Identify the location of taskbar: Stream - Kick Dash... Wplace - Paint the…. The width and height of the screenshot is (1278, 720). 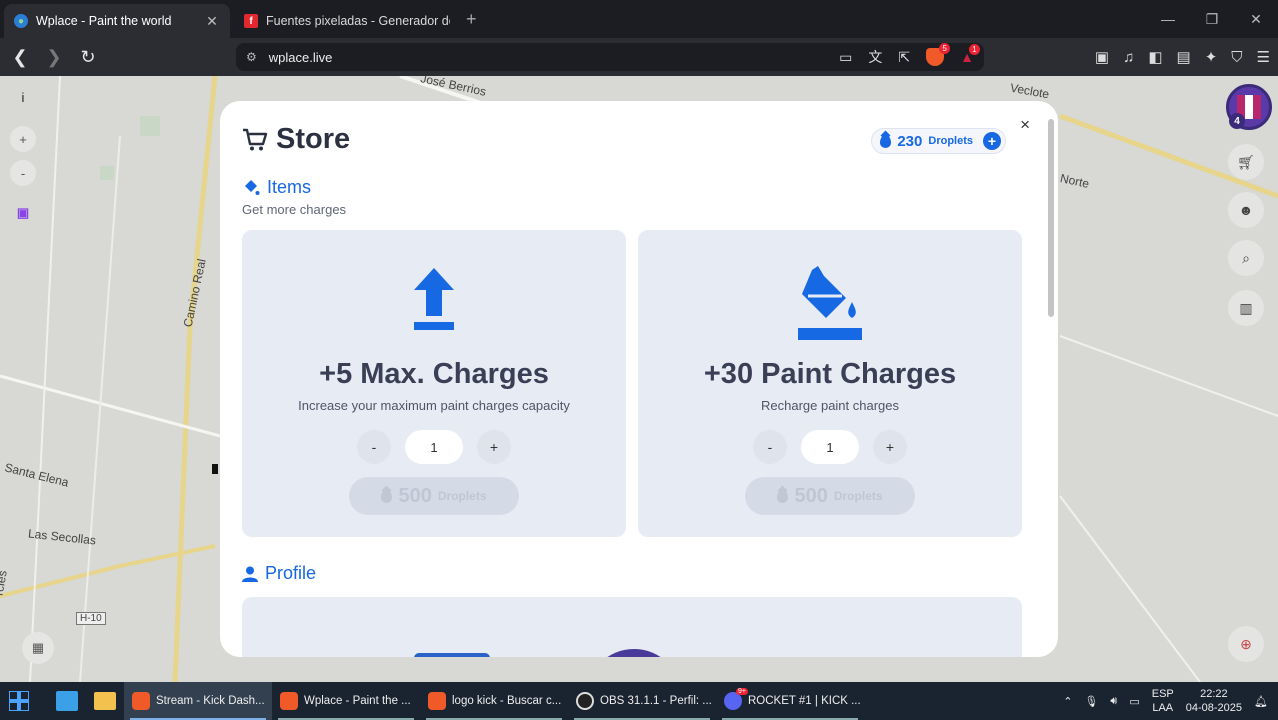
(639, 701).